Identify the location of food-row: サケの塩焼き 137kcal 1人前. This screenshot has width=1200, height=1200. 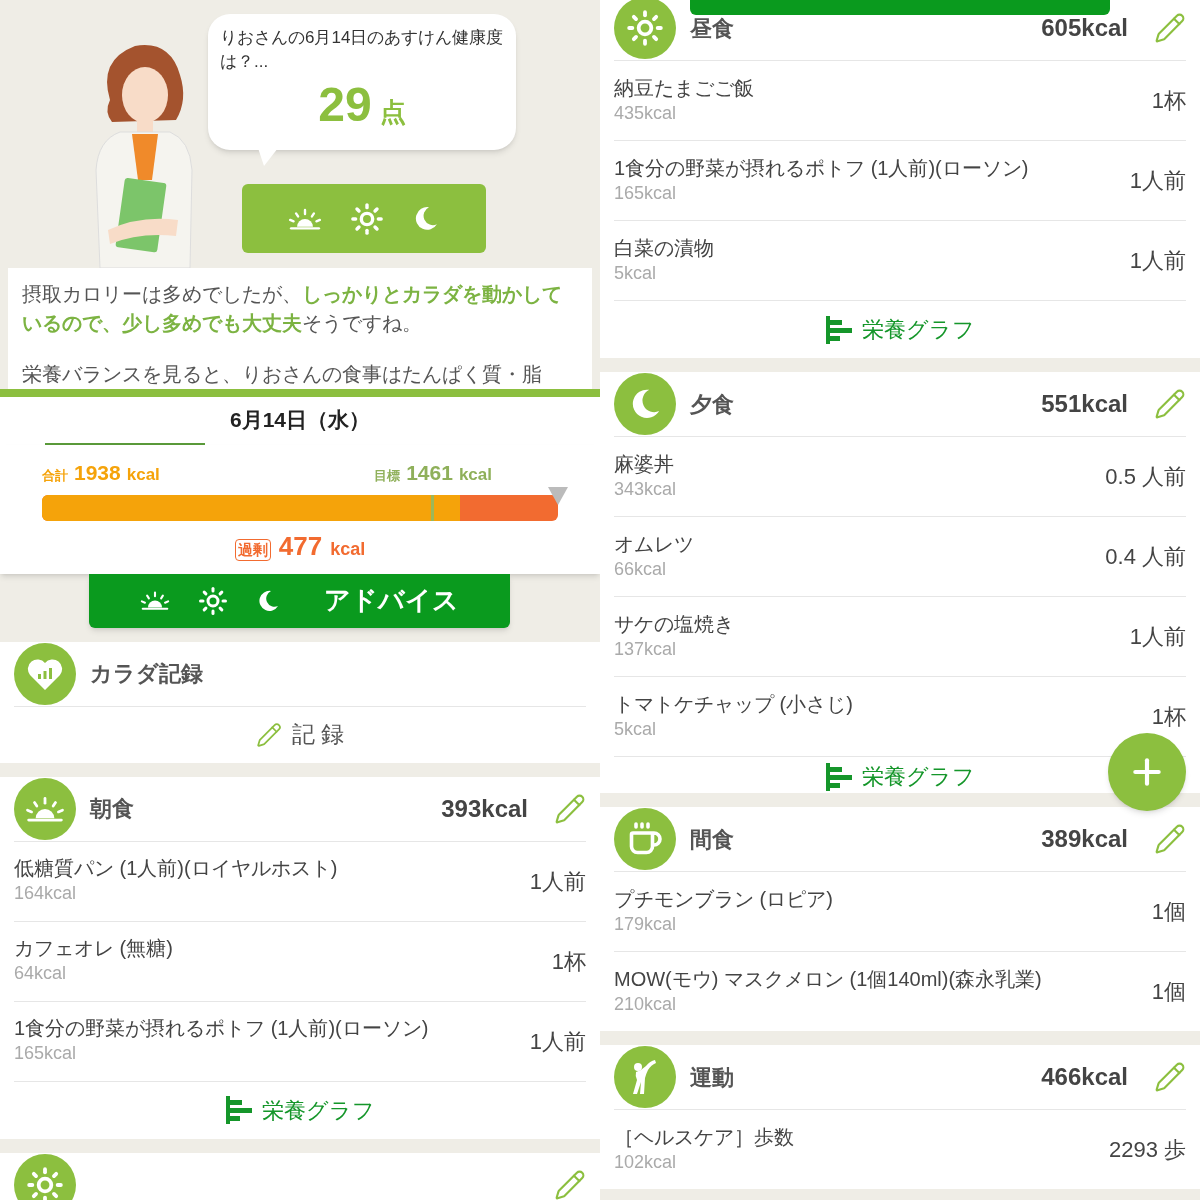
(900, 636).